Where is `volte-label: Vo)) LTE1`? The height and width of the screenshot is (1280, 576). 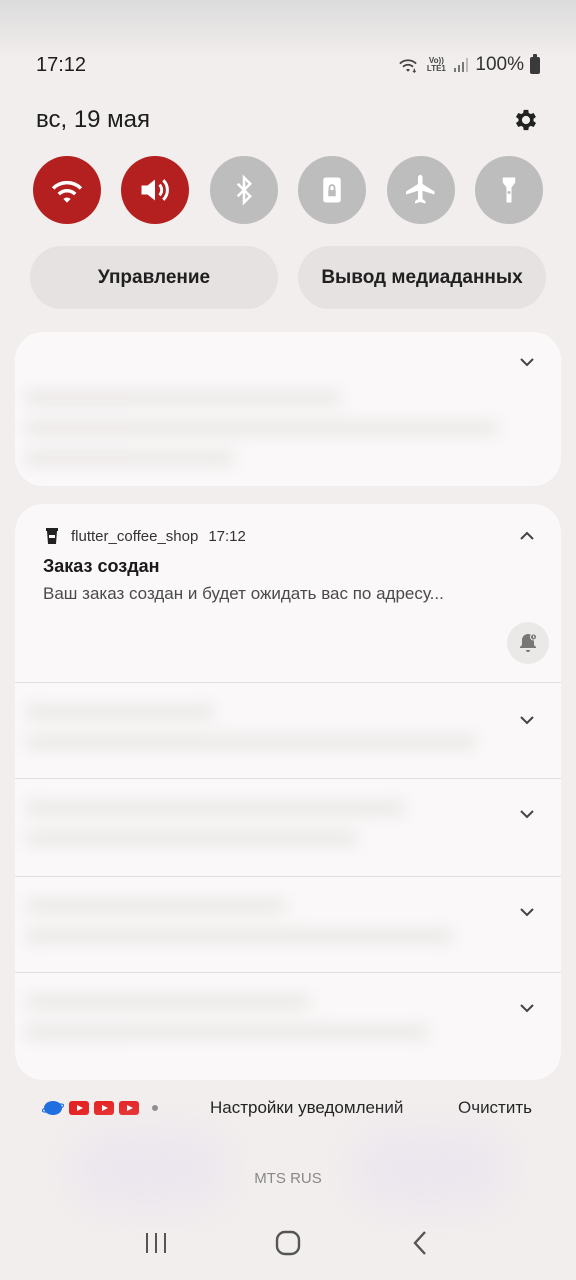
volte-label: Vo)) LTE1 is located at coordinates (436, 64).